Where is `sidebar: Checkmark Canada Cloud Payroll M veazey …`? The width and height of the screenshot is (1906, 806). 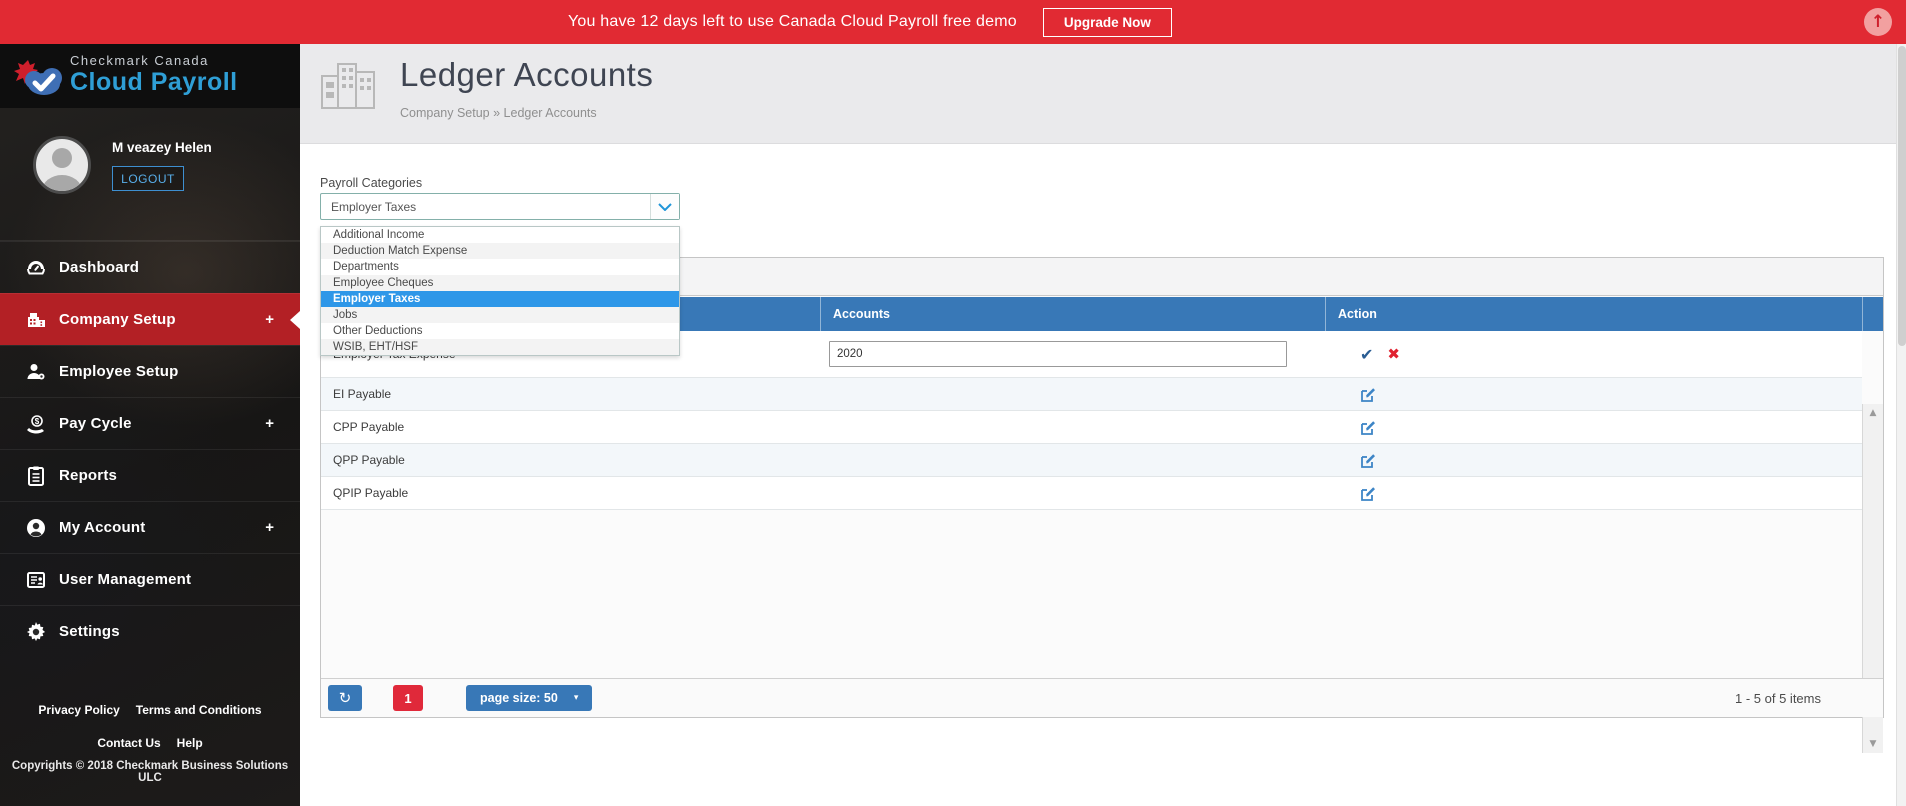
sidebar: Checkmark Canada Cloud Payroll M veazey … is located at coordinates (150, 425).